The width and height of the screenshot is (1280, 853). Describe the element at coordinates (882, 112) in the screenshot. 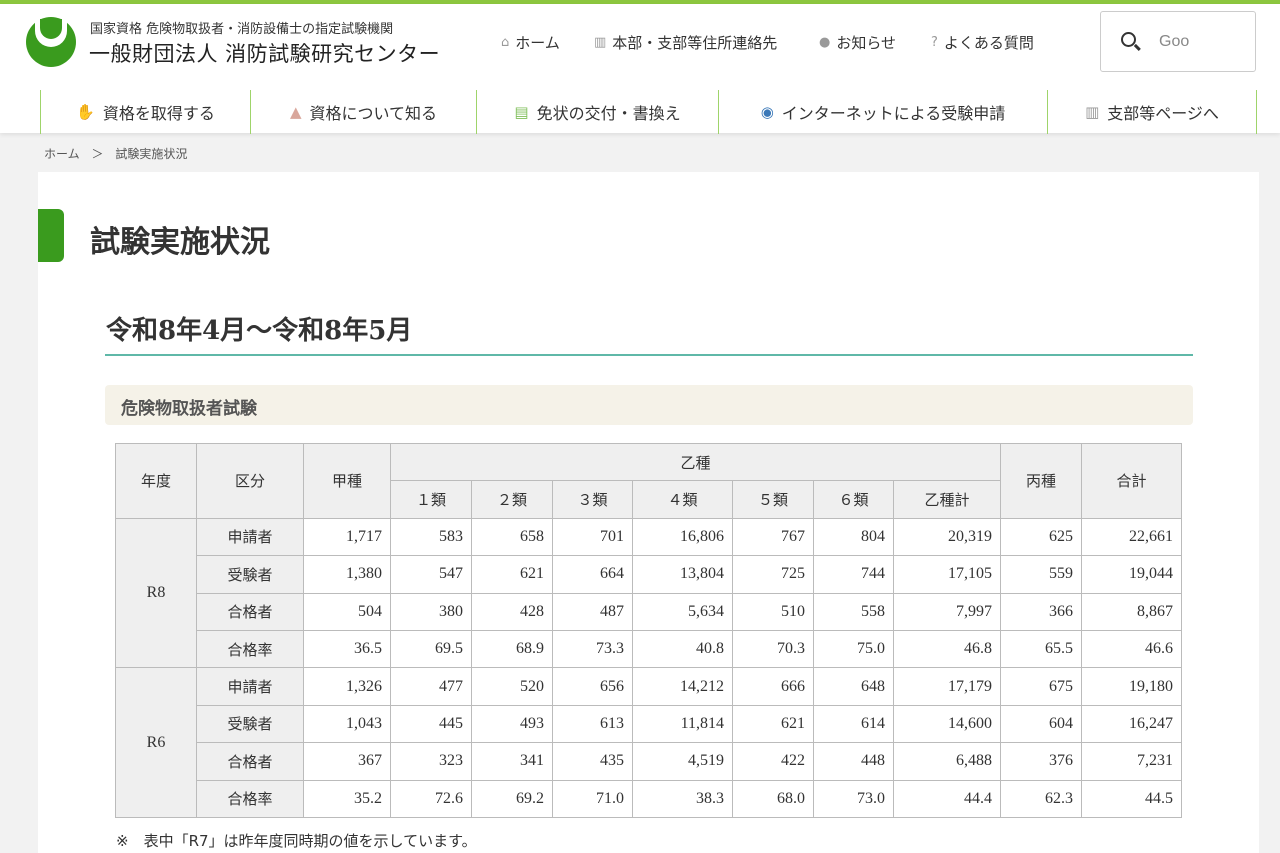

I see `gnav-item-internet-apply: ◉ インターネットによる受験申請` at that location.